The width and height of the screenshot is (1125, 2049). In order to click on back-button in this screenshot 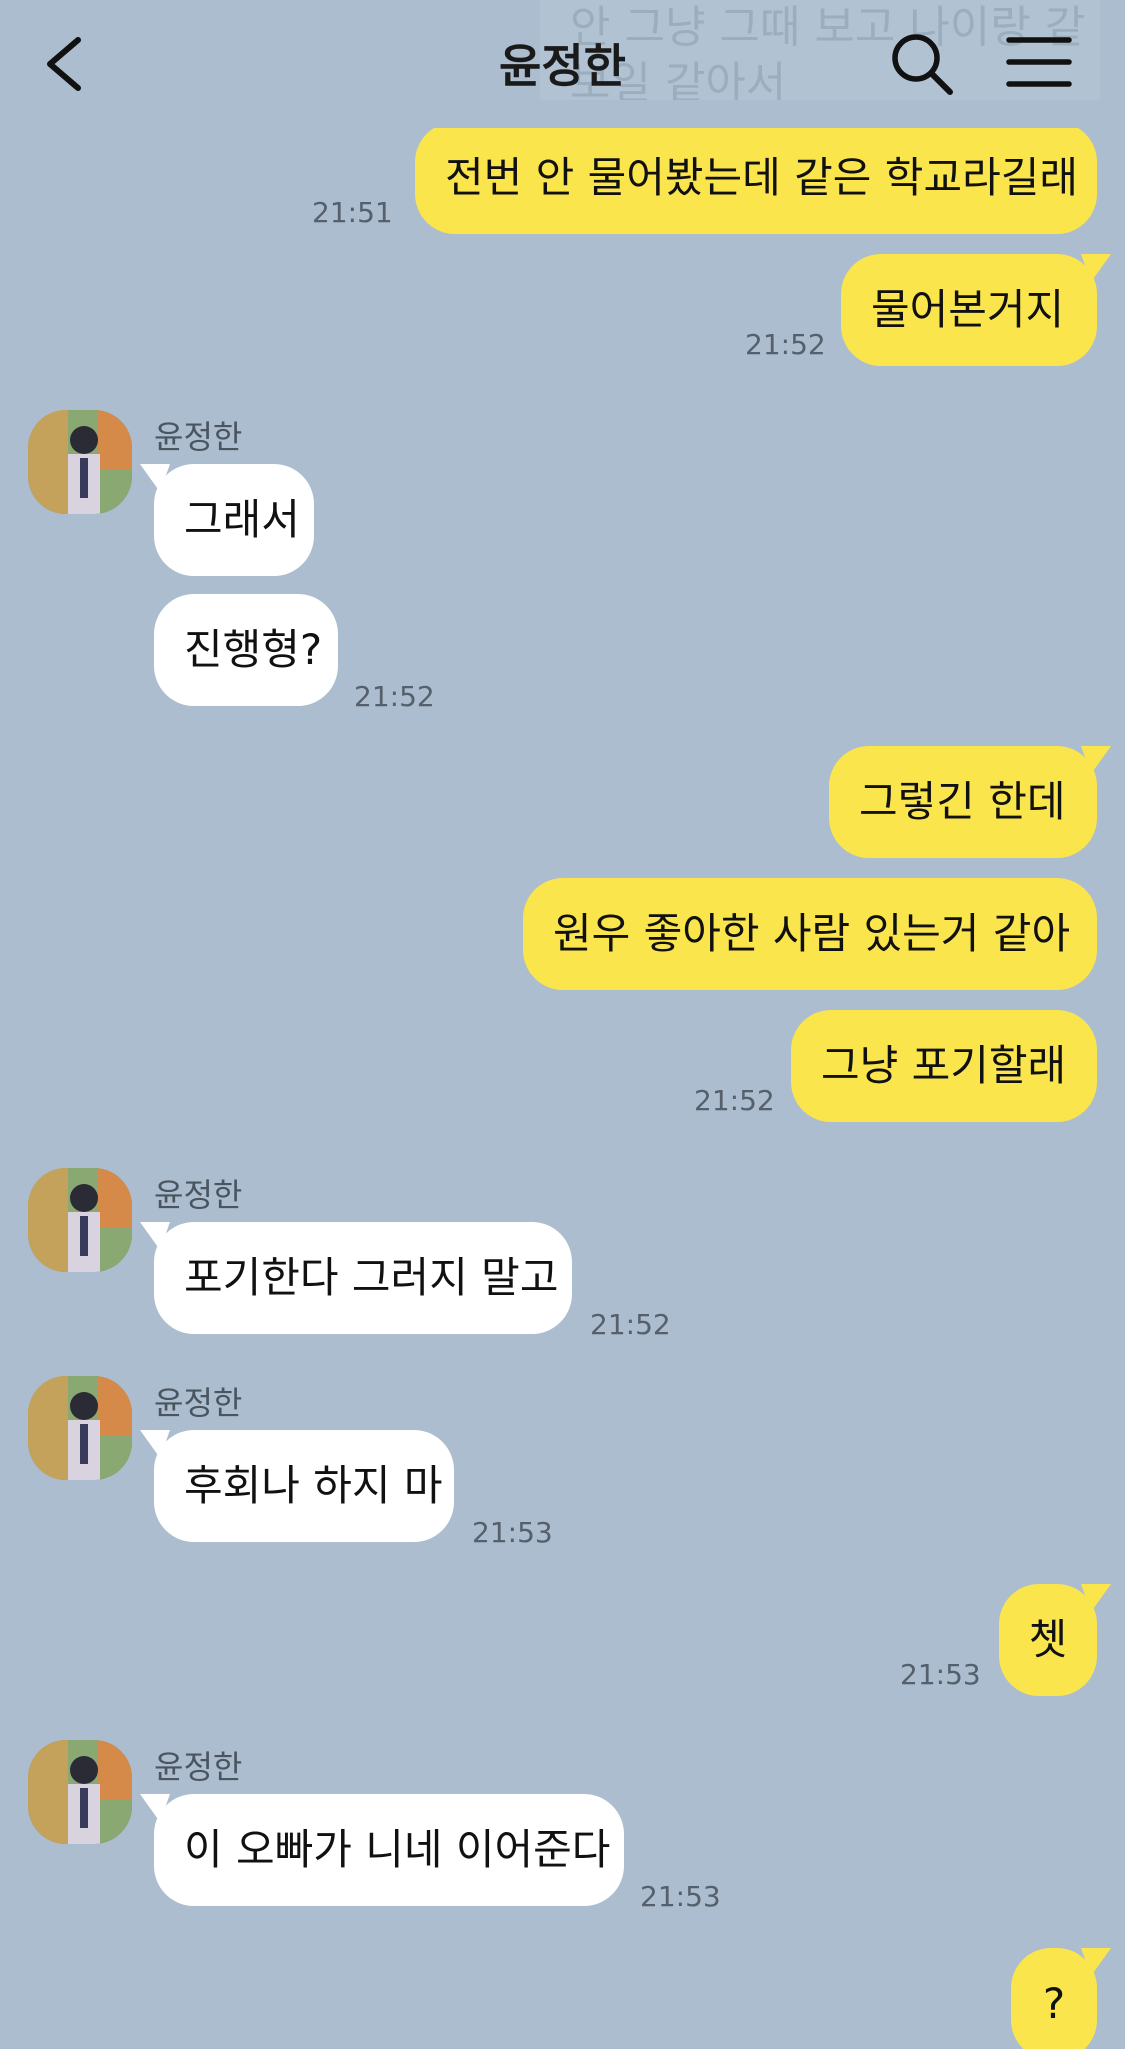, I will do `click(66, 64)`.